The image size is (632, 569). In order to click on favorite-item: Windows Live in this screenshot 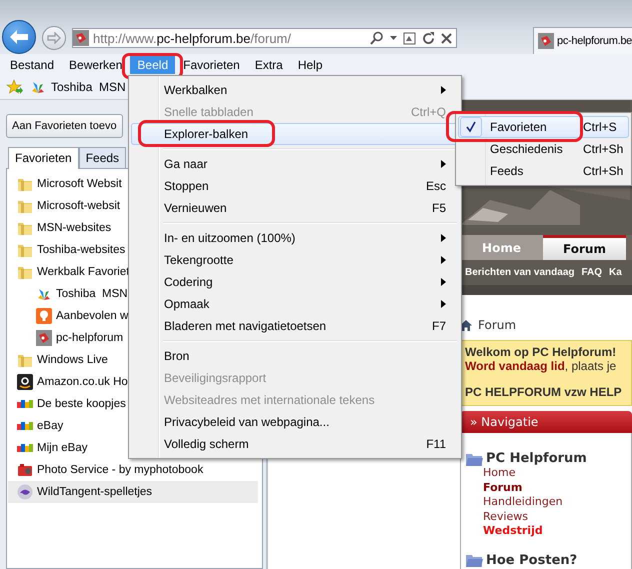, I will do `click(59, 360)`.